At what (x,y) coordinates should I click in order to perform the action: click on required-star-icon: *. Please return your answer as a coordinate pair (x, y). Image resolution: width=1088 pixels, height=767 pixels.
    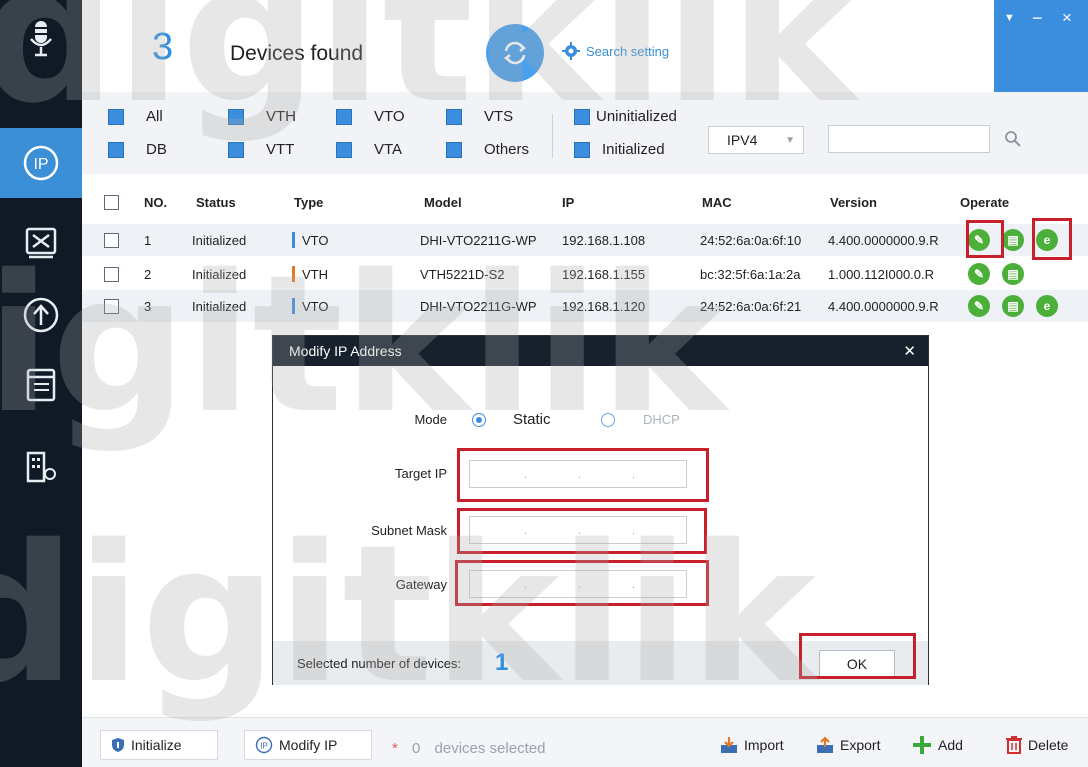
    Looking at the image, I should click on (395, 748).